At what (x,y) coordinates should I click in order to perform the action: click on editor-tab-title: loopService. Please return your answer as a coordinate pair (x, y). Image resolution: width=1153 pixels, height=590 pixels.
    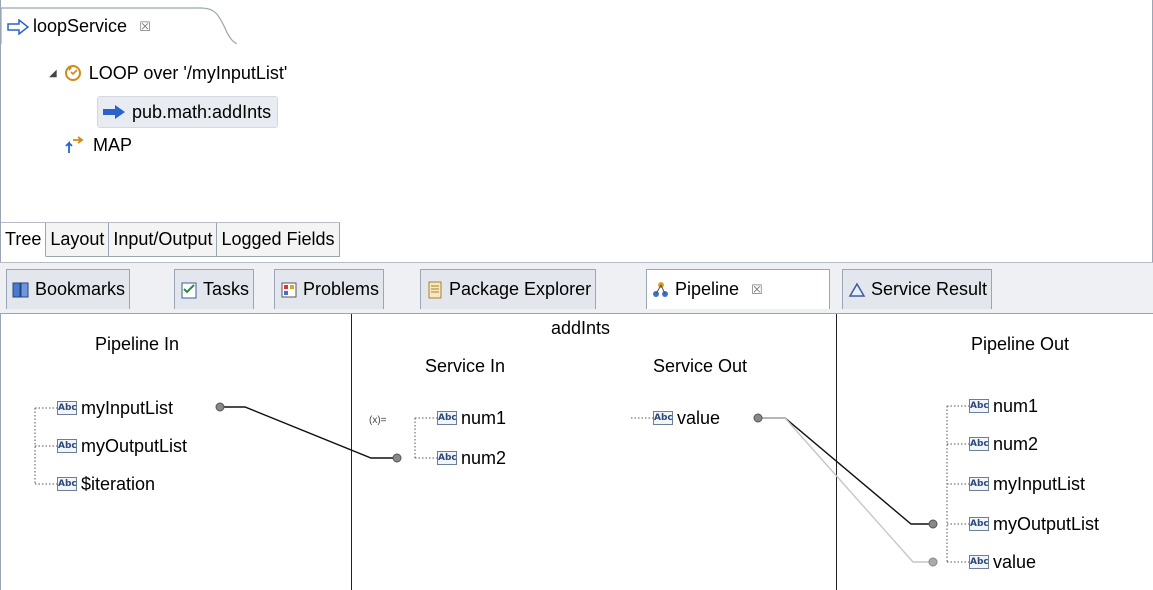
    Looking at the image, I should click on (80, 26).